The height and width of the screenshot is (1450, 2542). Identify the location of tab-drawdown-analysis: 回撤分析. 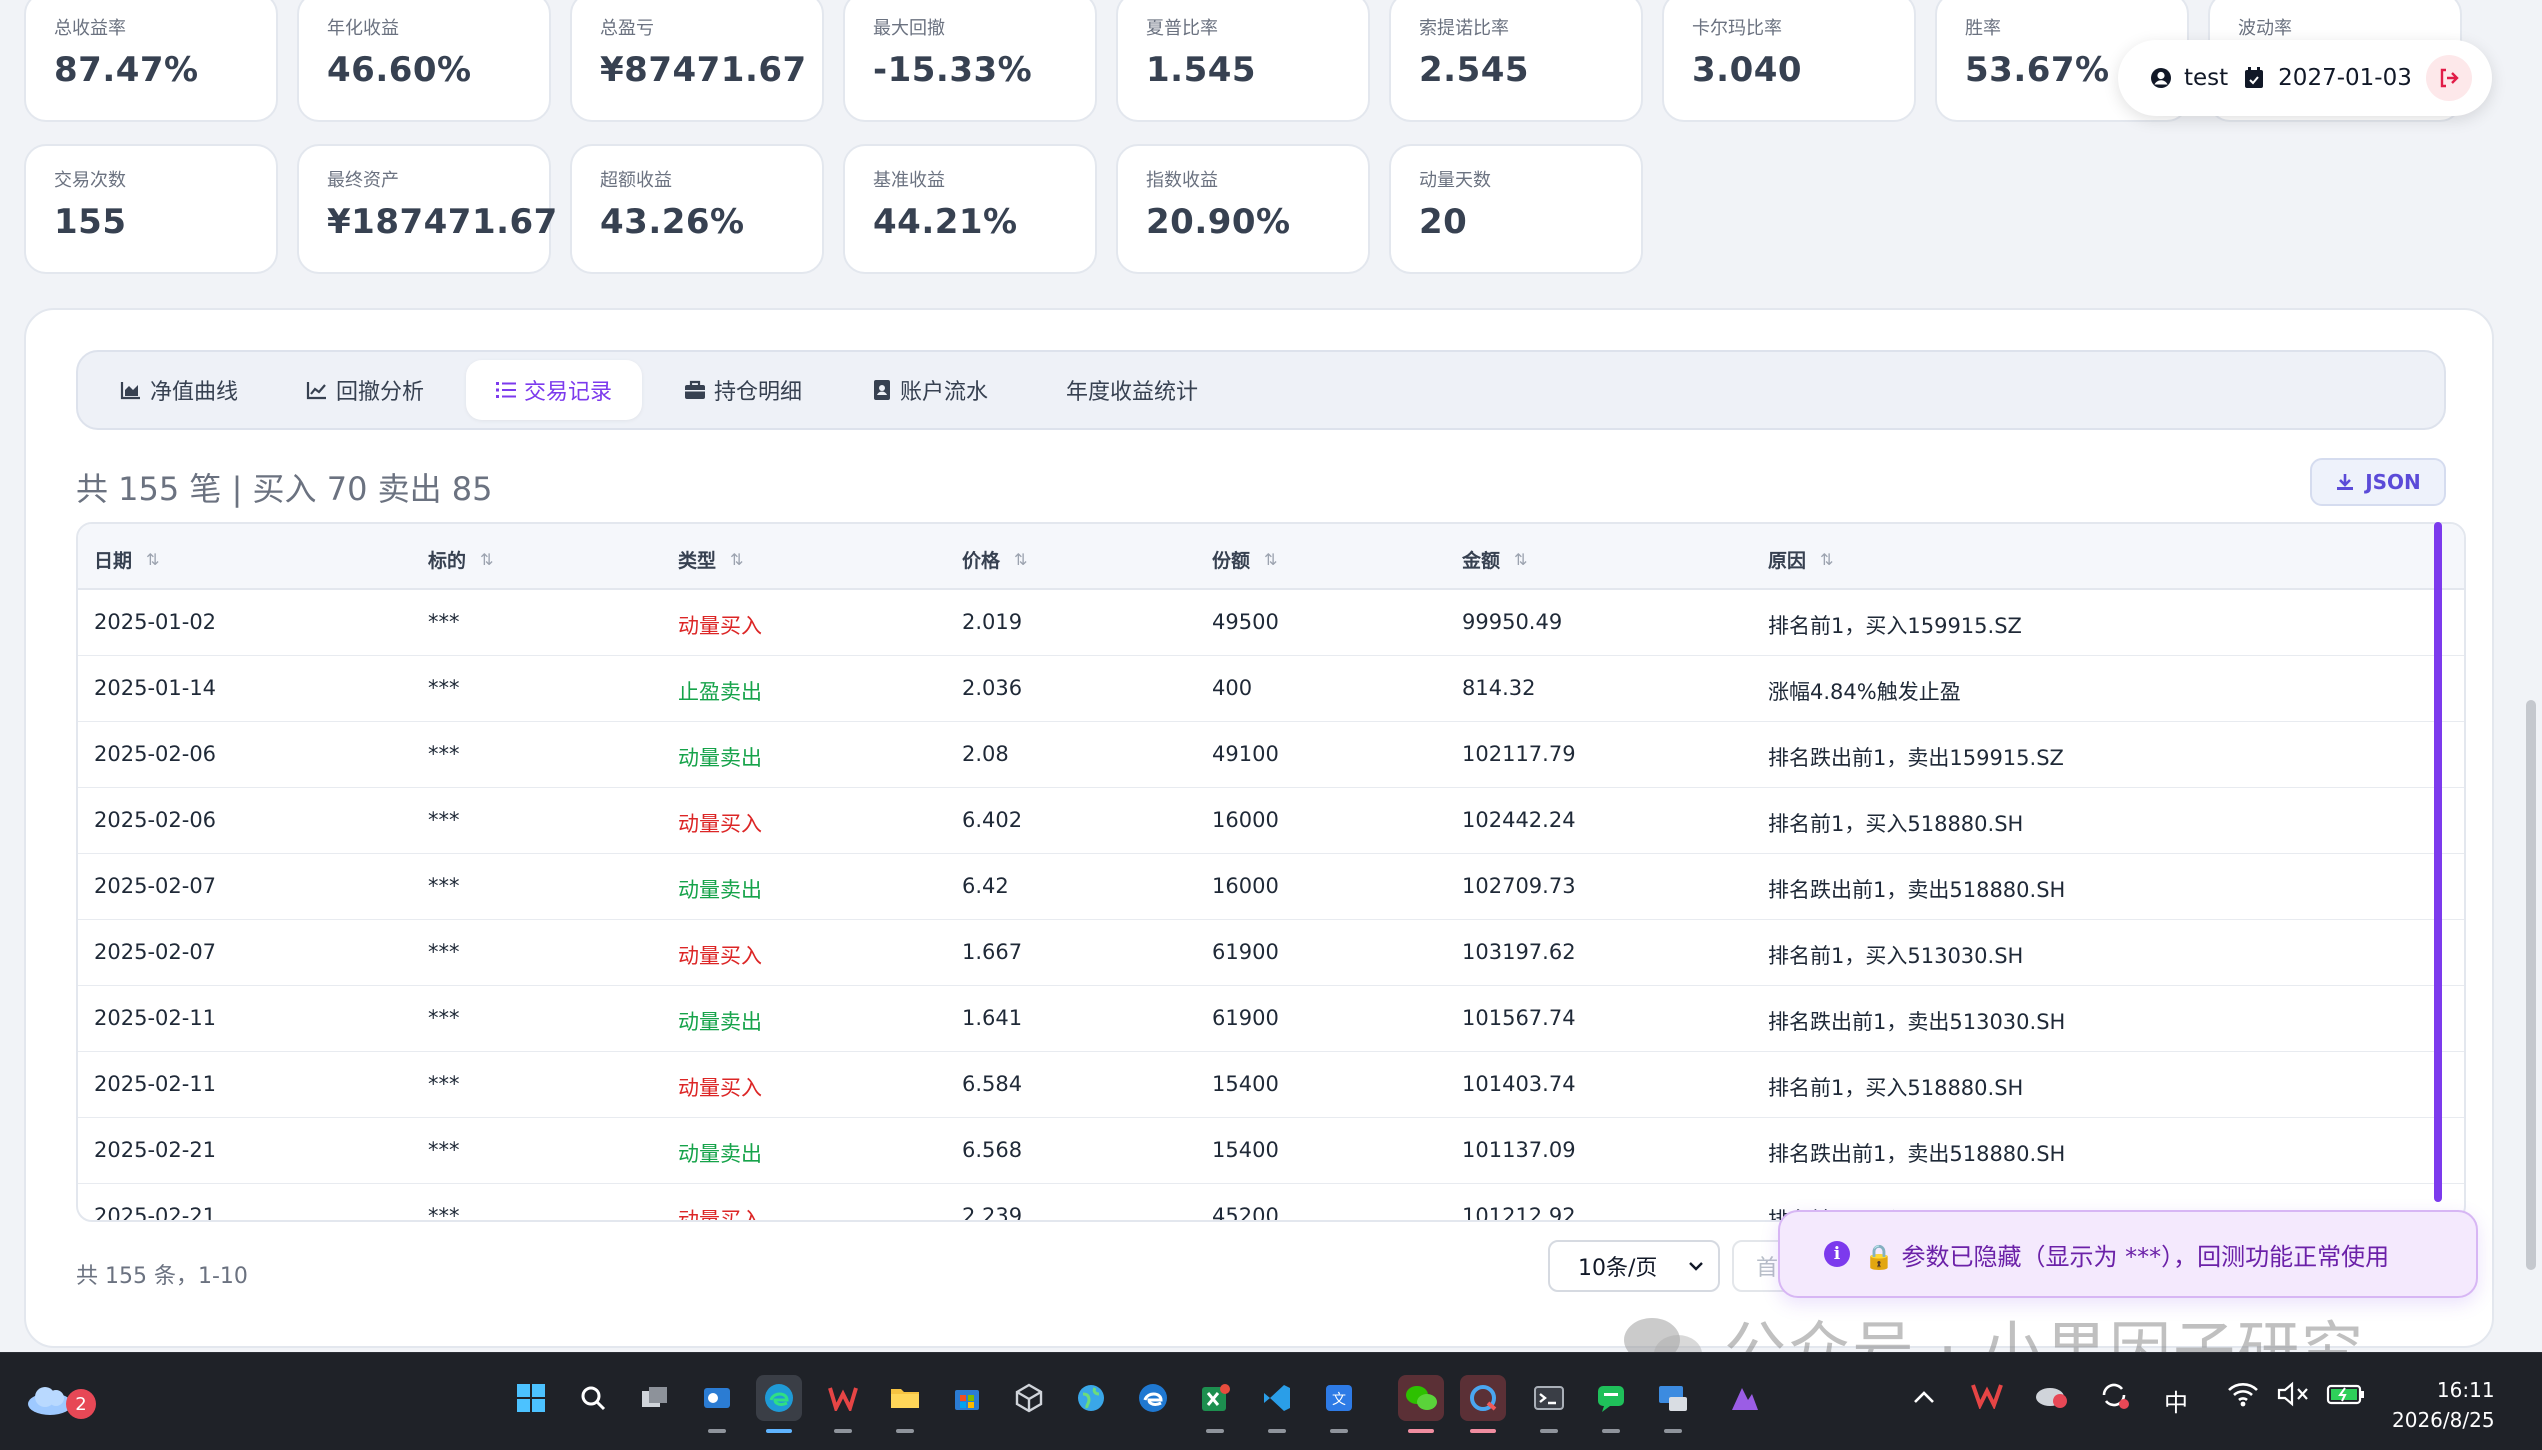
(365, 390).